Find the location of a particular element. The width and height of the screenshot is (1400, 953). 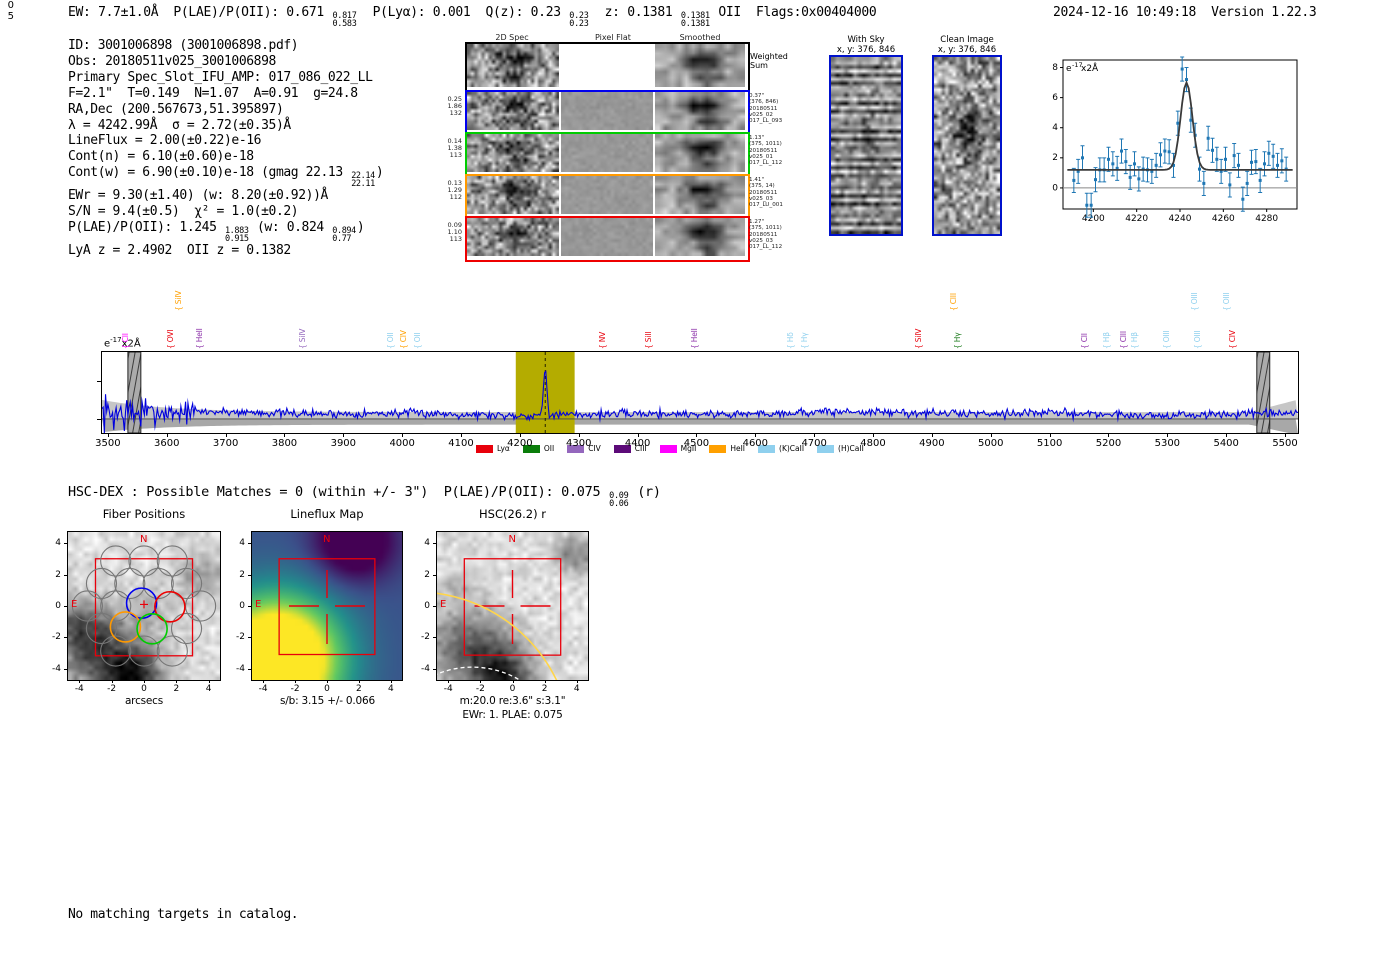

text-segment: F=2.1" T=0.149 N=1.07 A=0.91 g=24.8 is located at coordinates (213, 93).